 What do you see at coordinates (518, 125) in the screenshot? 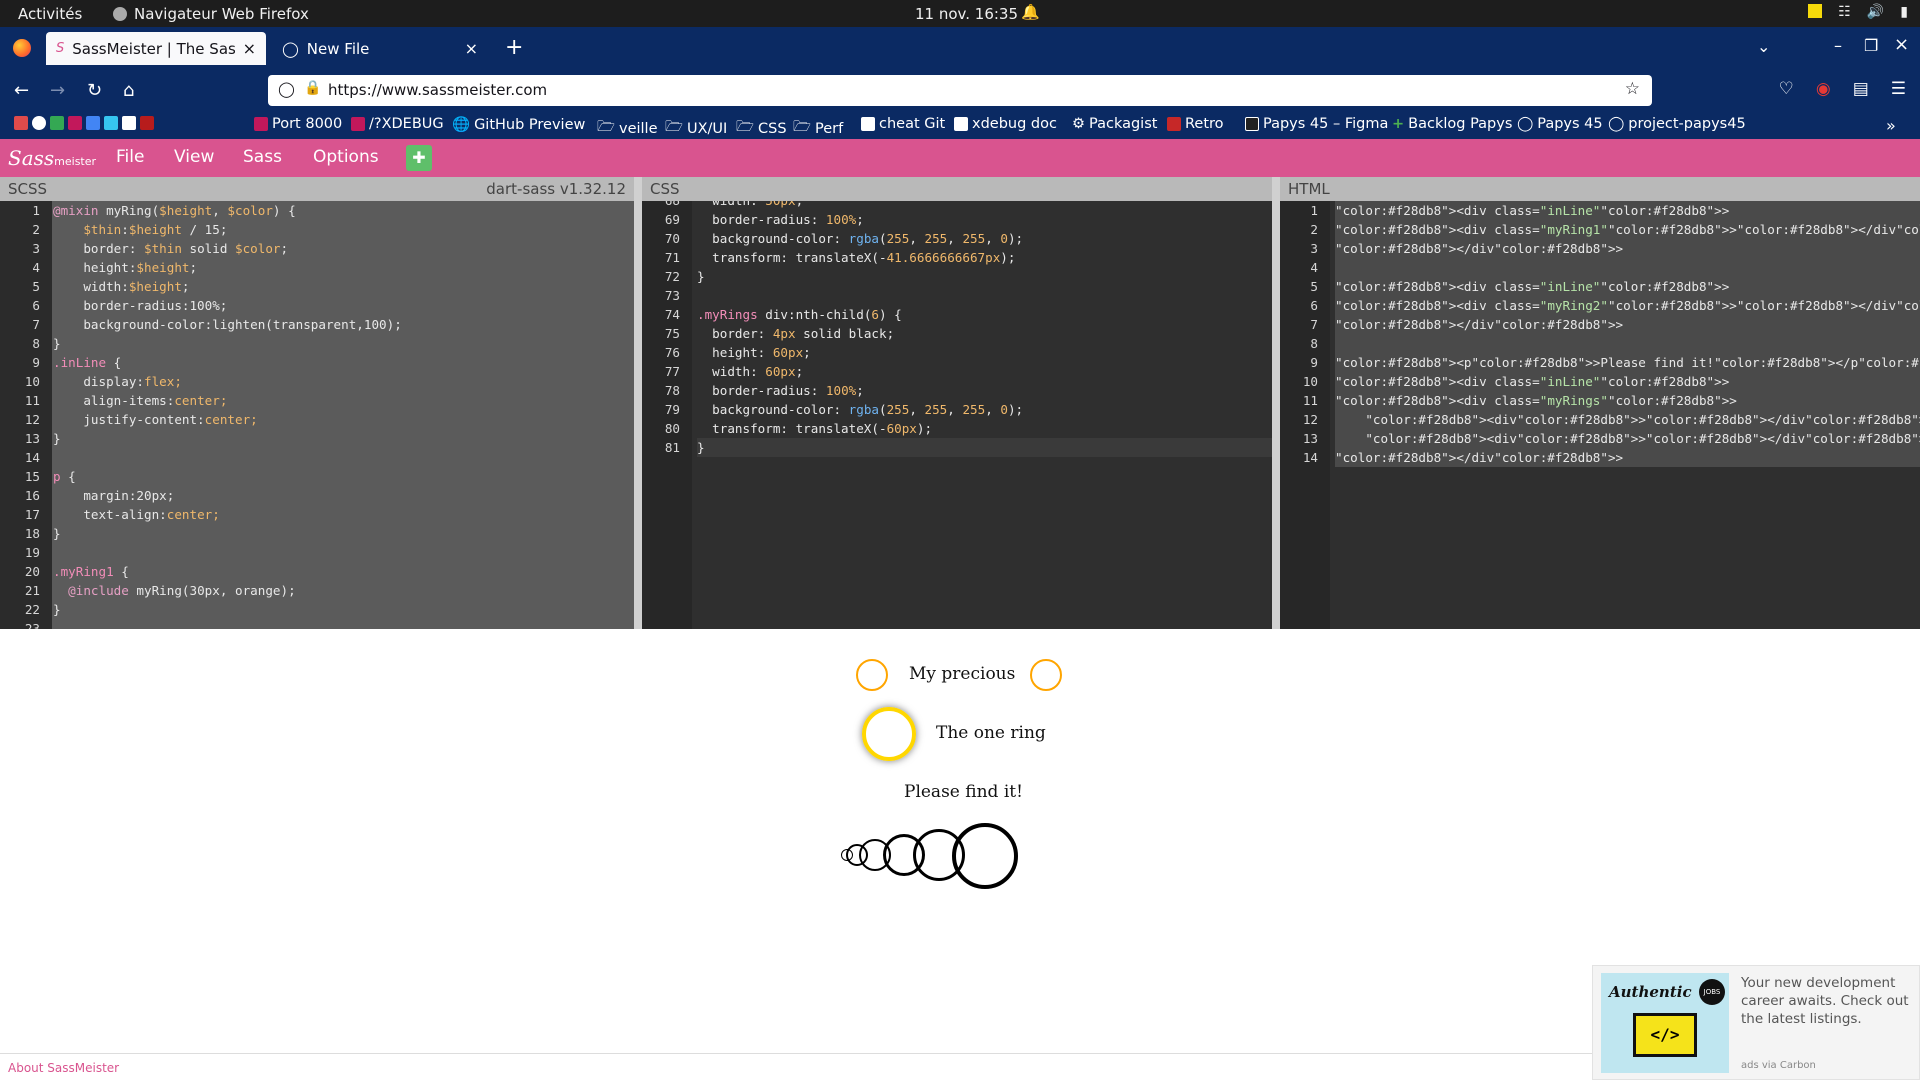
I see `bookmark-github-preview: 🌐 GitHub Preview` at bounding box center [518, 125].